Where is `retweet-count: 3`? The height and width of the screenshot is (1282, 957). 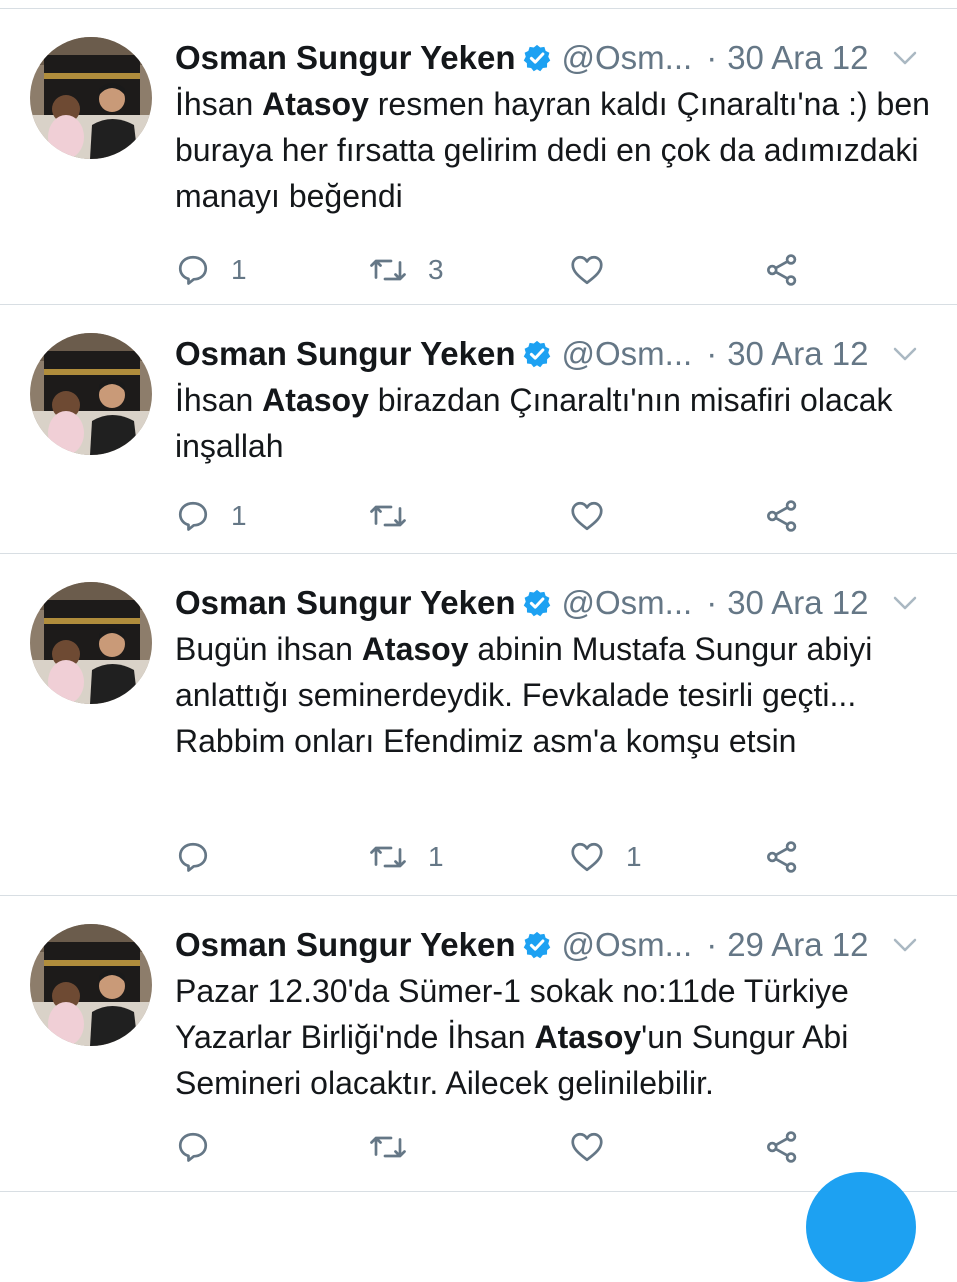
retweet-count: 3 is located at coordinates (436, 269).